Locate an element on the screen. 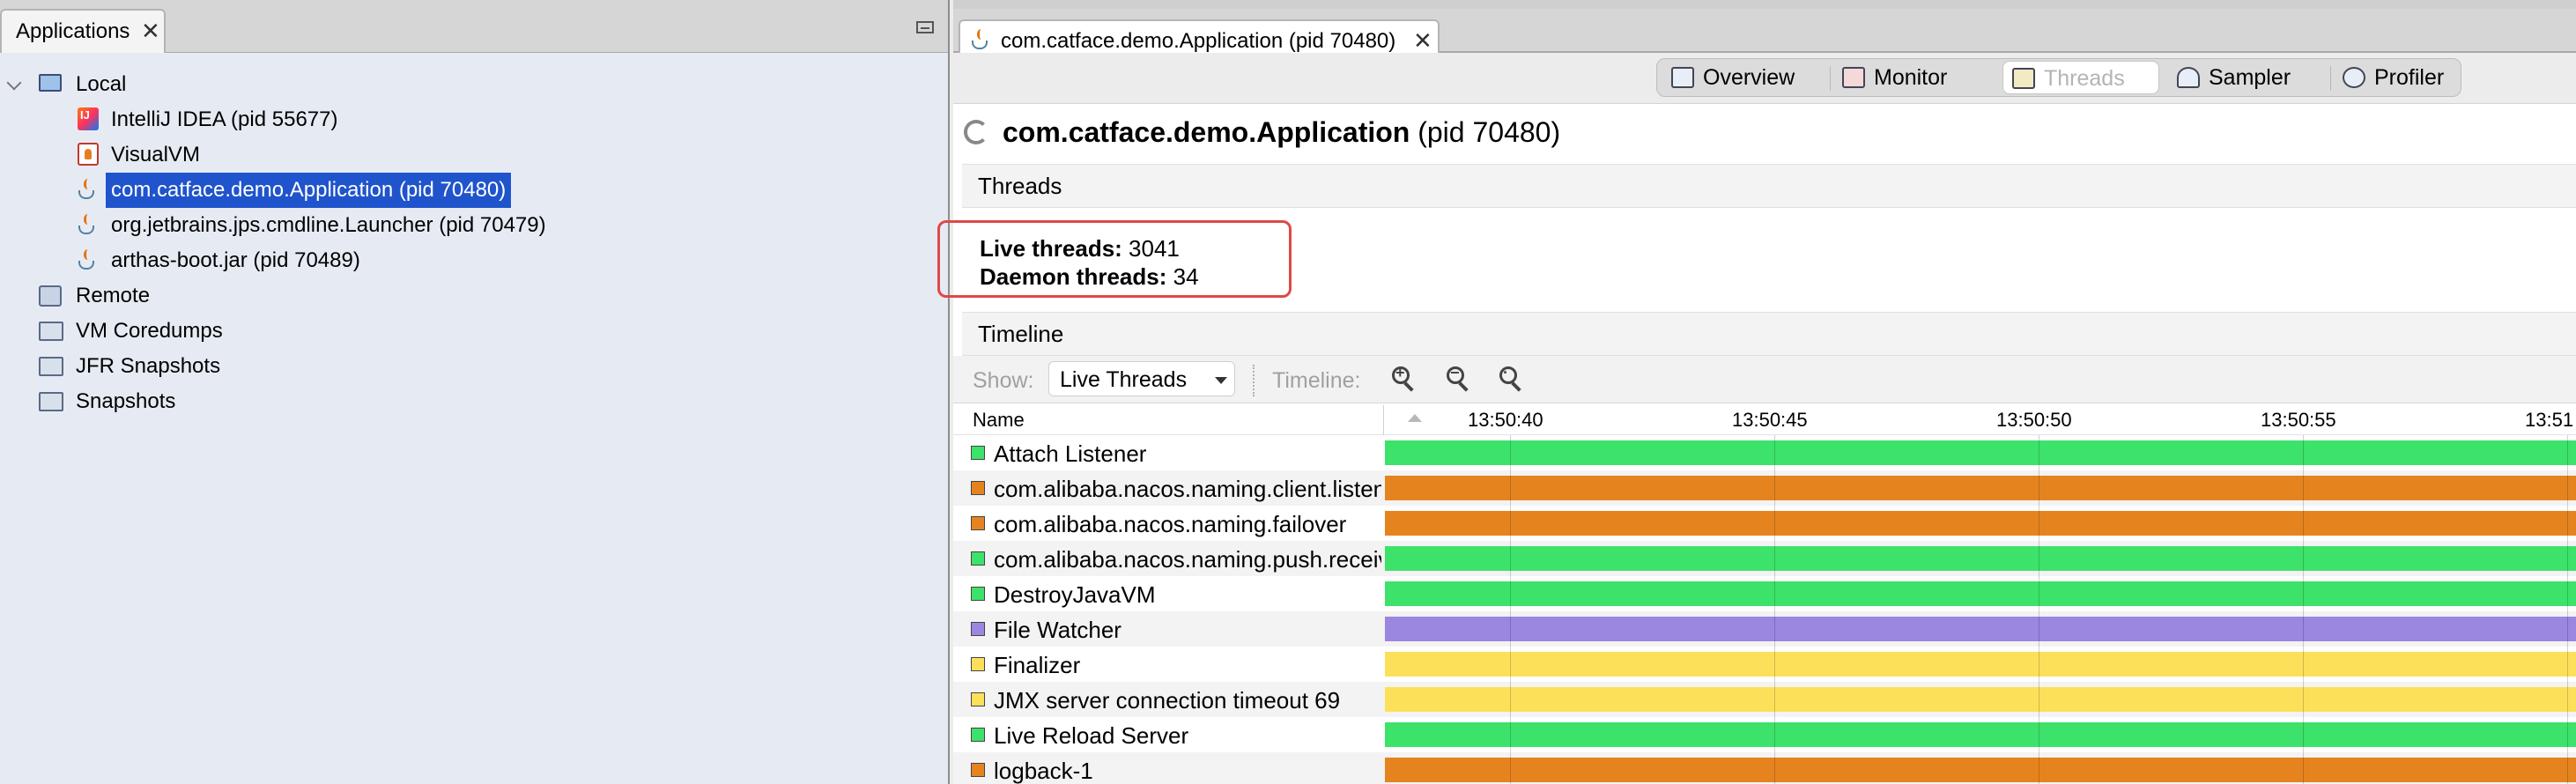 This screenshot has width=2576, height=784. zoom-fit-button: · is located at coordinates (1513, 379).